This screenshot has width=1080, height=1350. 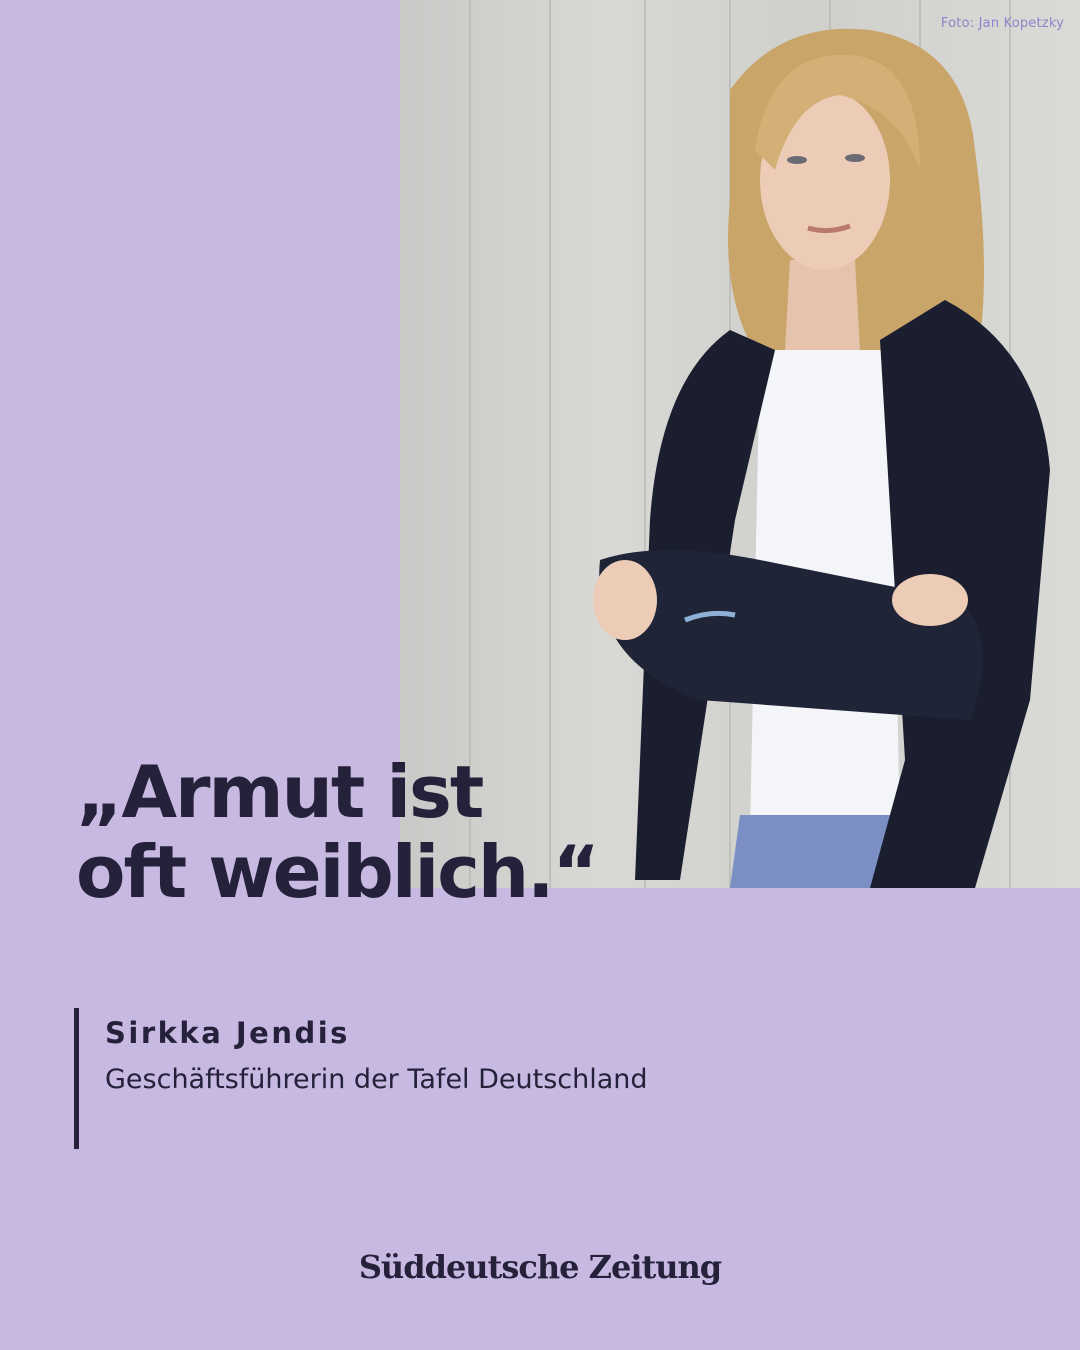 I want to click on quote-line-1: „Armut ist, so click(x=280, y=792).